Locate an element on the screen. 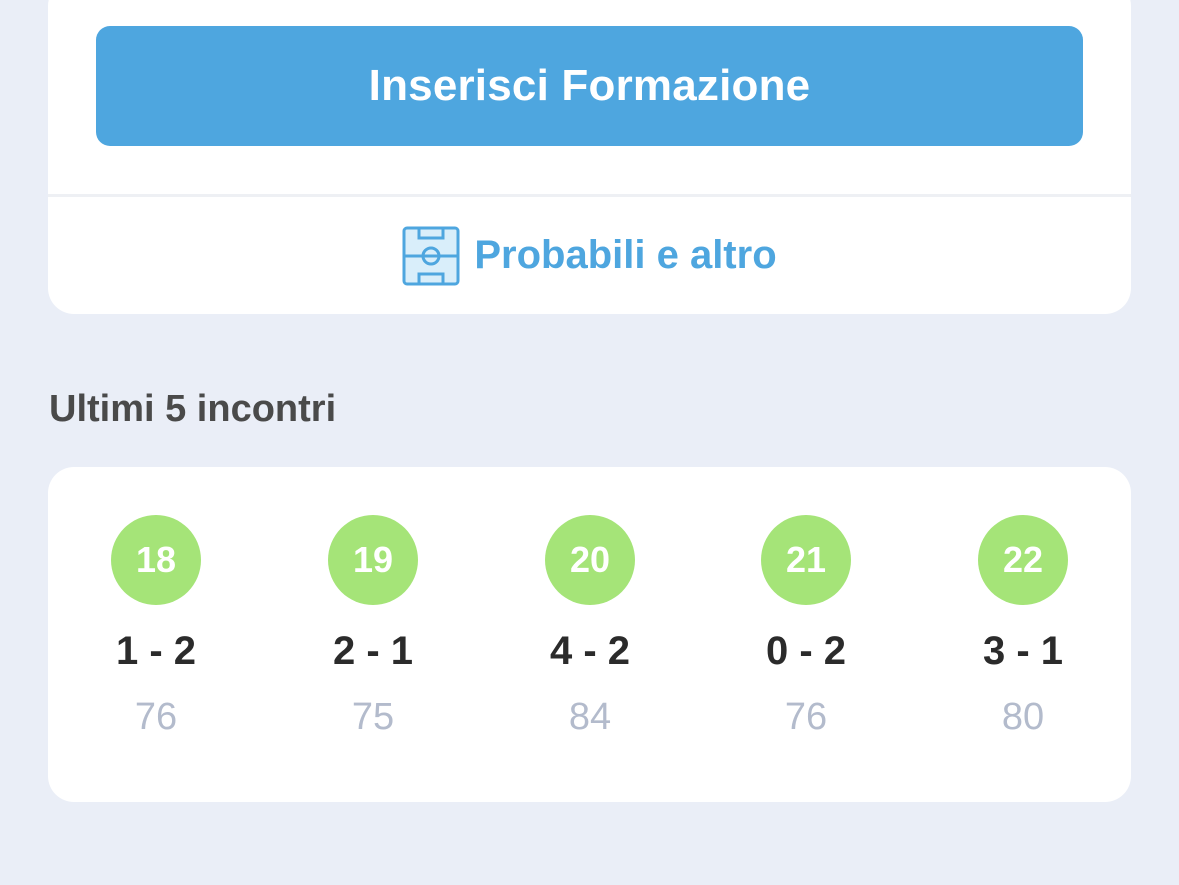  round-badge: 18 is located at coordinates (156, 560).